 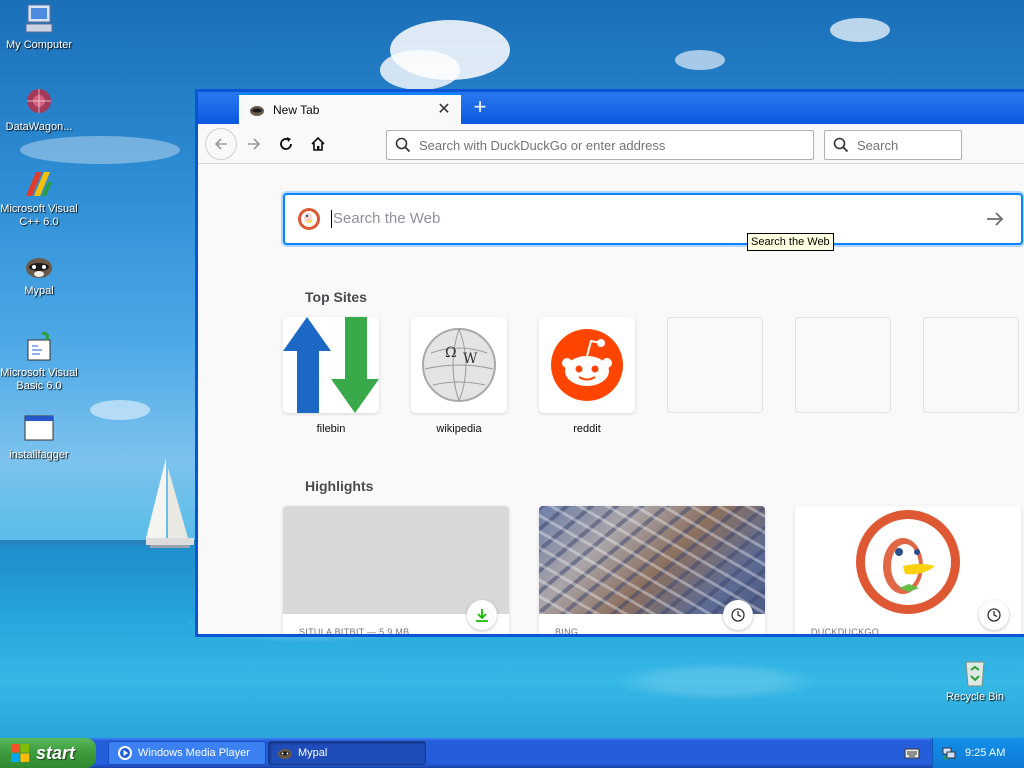 What do you see at coordinates (480, 108) in the screenshot?
I see `new-tab-button: +` at bounding box center [480, 108].